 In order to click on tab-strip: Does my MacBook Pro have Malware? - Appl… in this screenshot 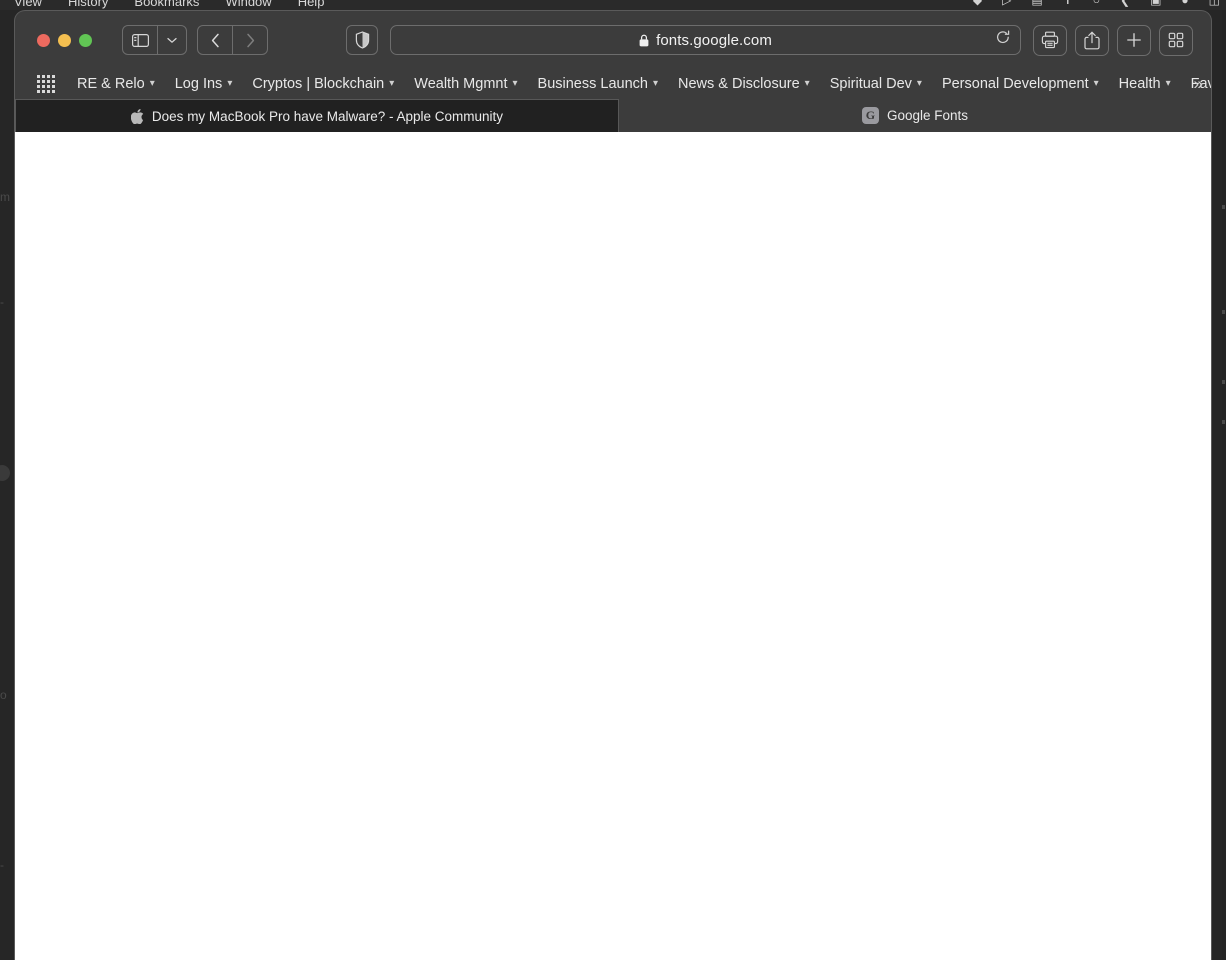, I will do `click(613, 115)`.